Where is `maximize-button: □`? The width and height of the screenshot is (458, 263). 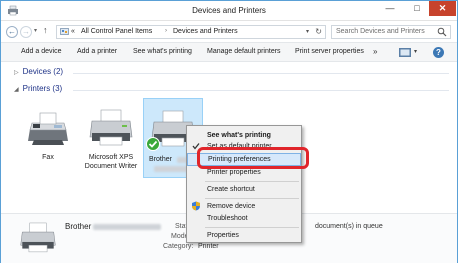 maximize-button: □ is located at coordinates (417, 8).